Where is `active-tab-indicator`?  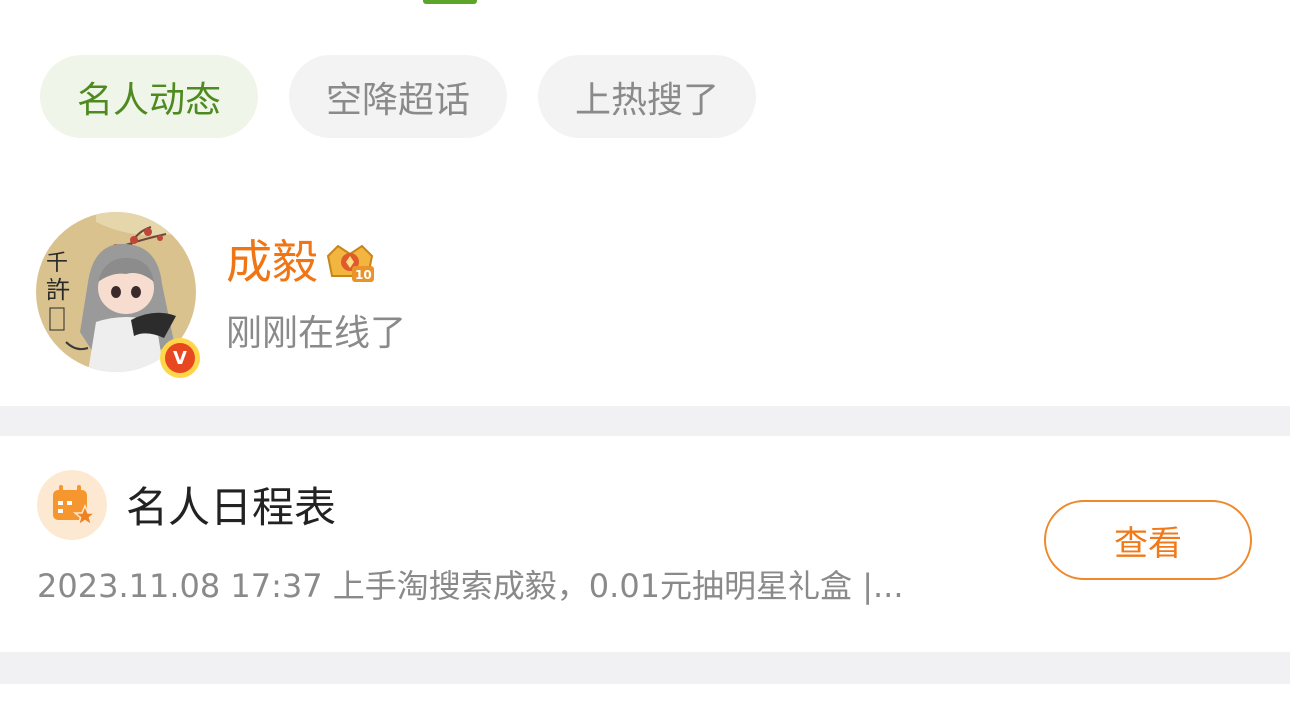 active-tab-indicator is located at coordinates (450, 2).